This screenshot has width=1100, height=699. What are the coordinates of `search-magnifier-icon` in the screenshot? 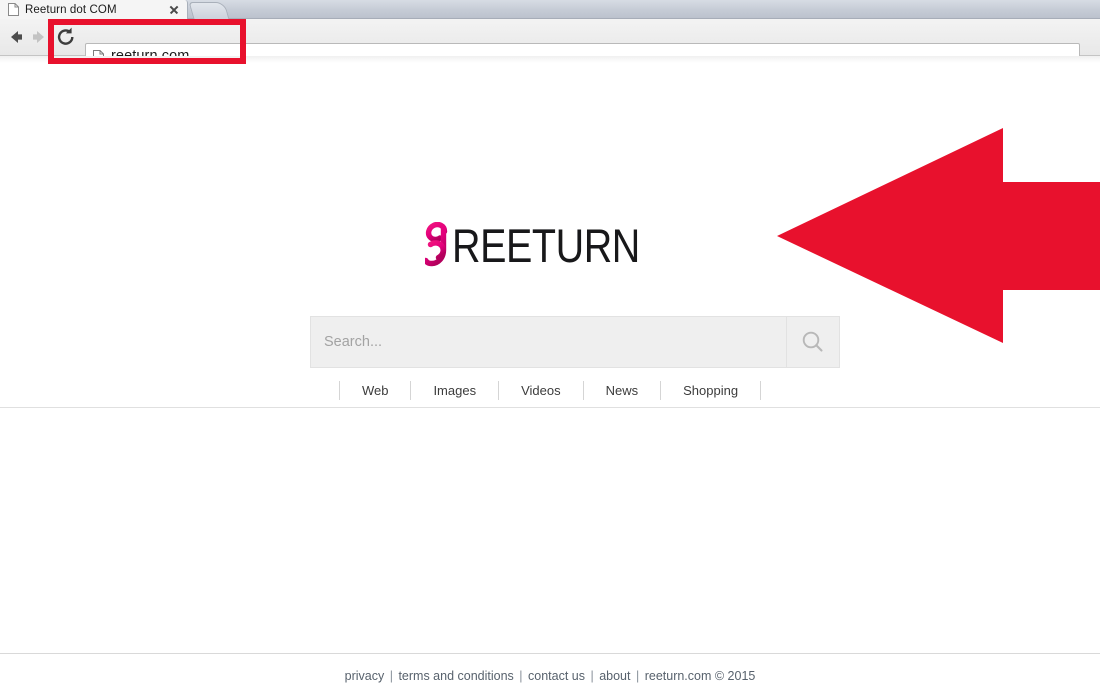 It's located at (813, 342).